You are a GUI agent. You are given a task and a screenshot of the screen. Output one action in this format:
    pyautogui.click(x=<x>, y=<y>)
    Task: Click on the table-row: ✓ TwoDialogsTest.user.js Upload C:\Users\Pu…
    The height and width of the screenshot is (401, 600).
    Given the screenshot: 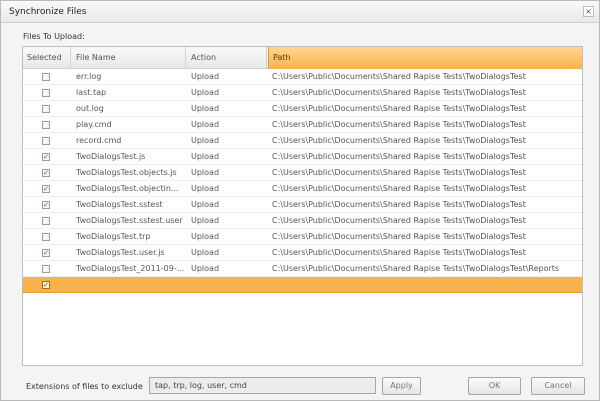 What is the action you would take?
    pyautogui.click(x=302, y=253)
    